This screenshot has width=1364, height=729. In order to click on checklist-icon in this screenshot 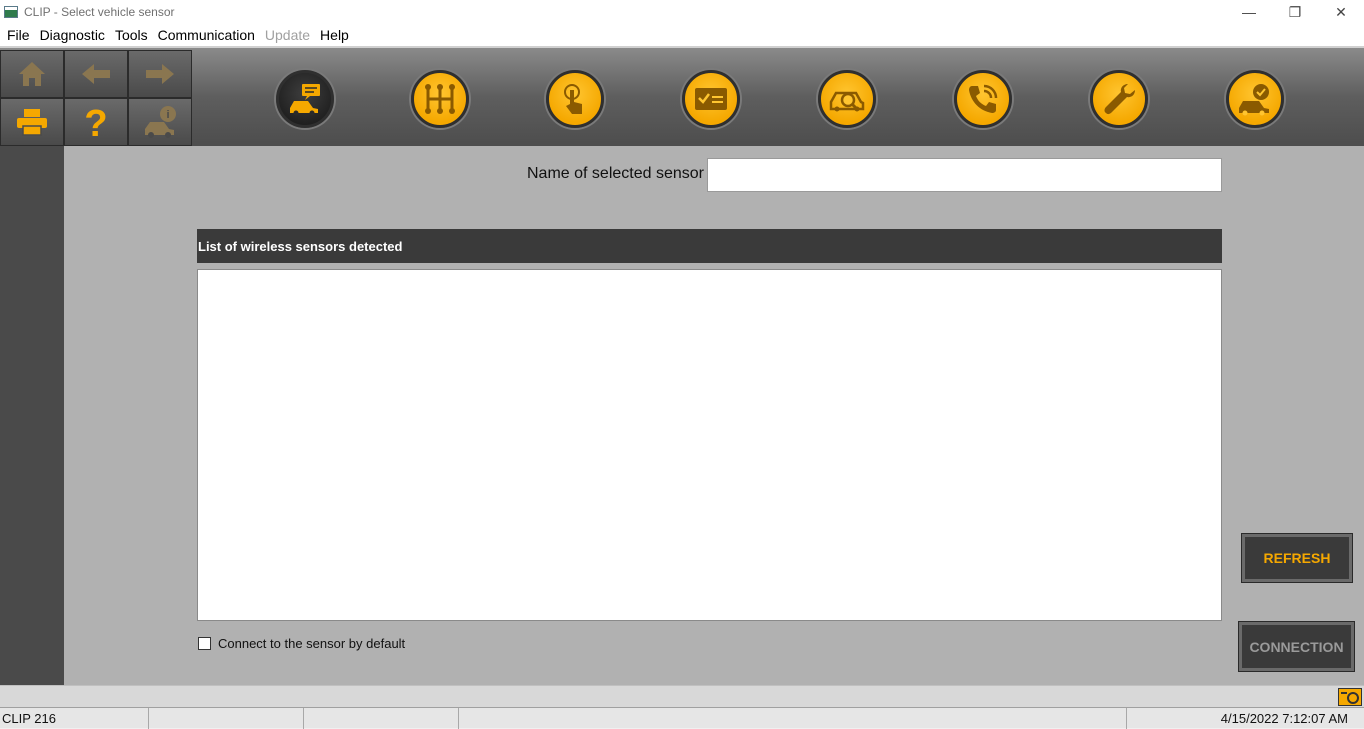, I will do `click(711, 99)`.